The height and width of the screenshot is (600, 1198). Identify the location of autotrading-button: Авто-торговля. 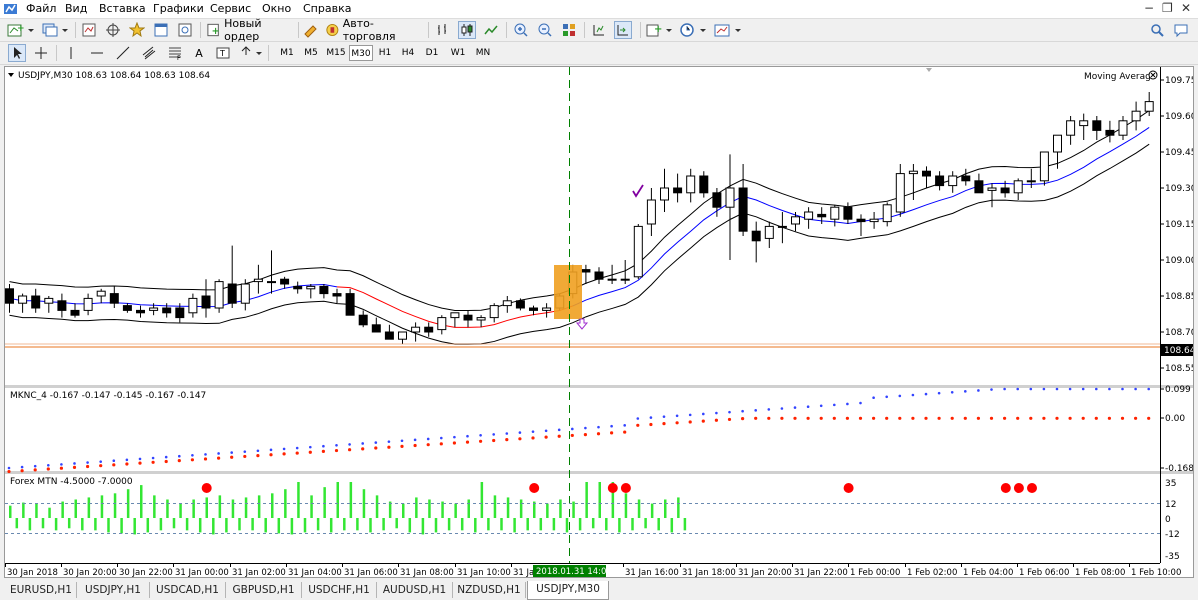
(372, 30).